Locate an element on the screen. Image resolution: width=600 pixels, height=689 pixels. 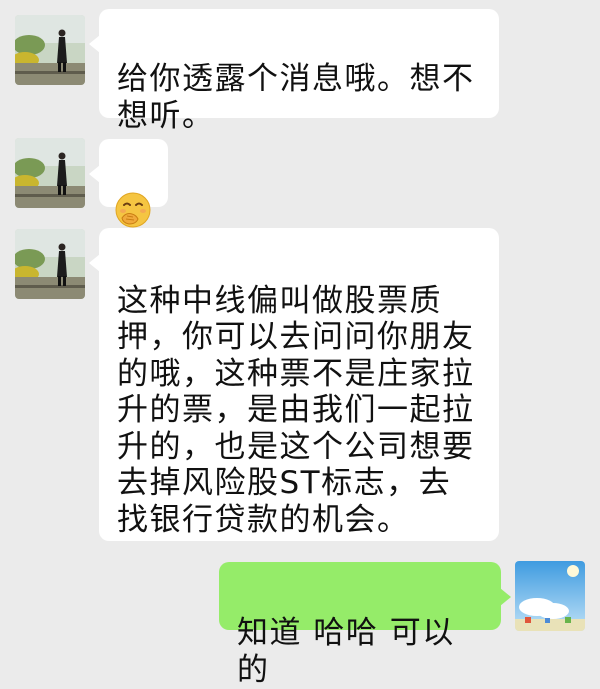
message-bubble is located at coordinates (128, 183).